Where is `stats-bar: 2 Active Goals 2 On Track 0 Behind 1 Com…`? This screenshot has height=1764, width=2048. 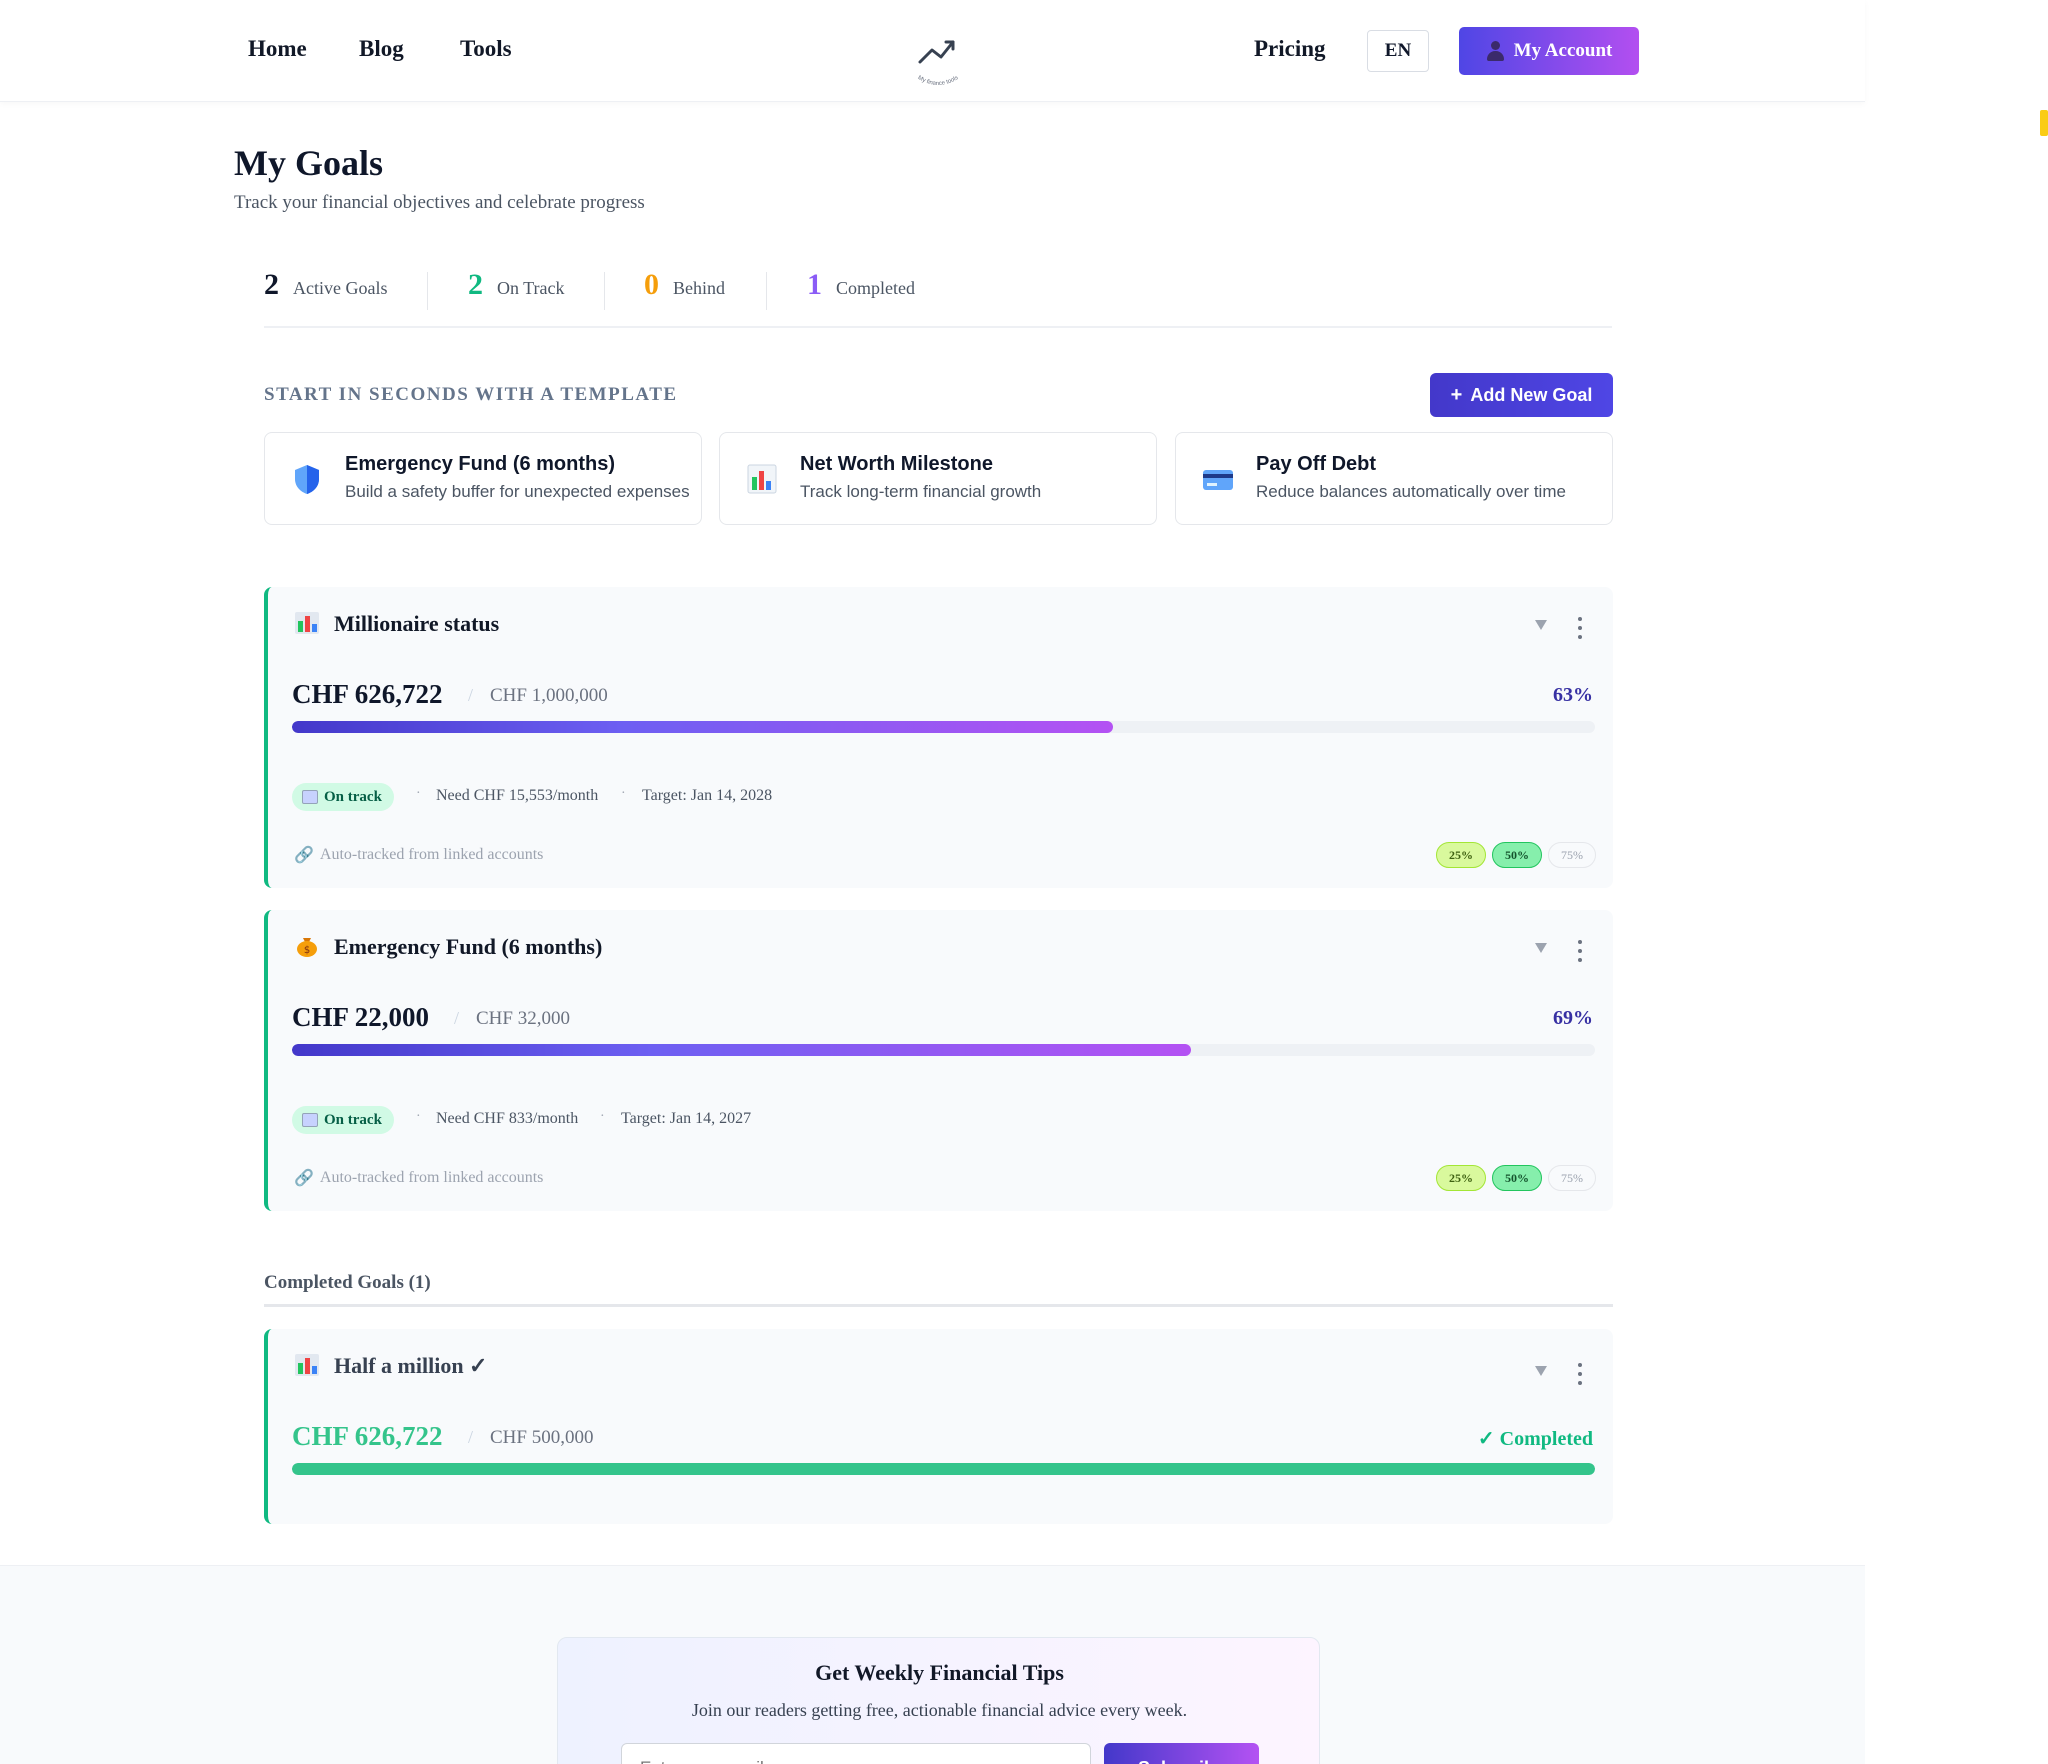
stats-bar: 2 Active Goals 2 On Track 0 Behind 1 Com… is located at coordinates (938, 298).